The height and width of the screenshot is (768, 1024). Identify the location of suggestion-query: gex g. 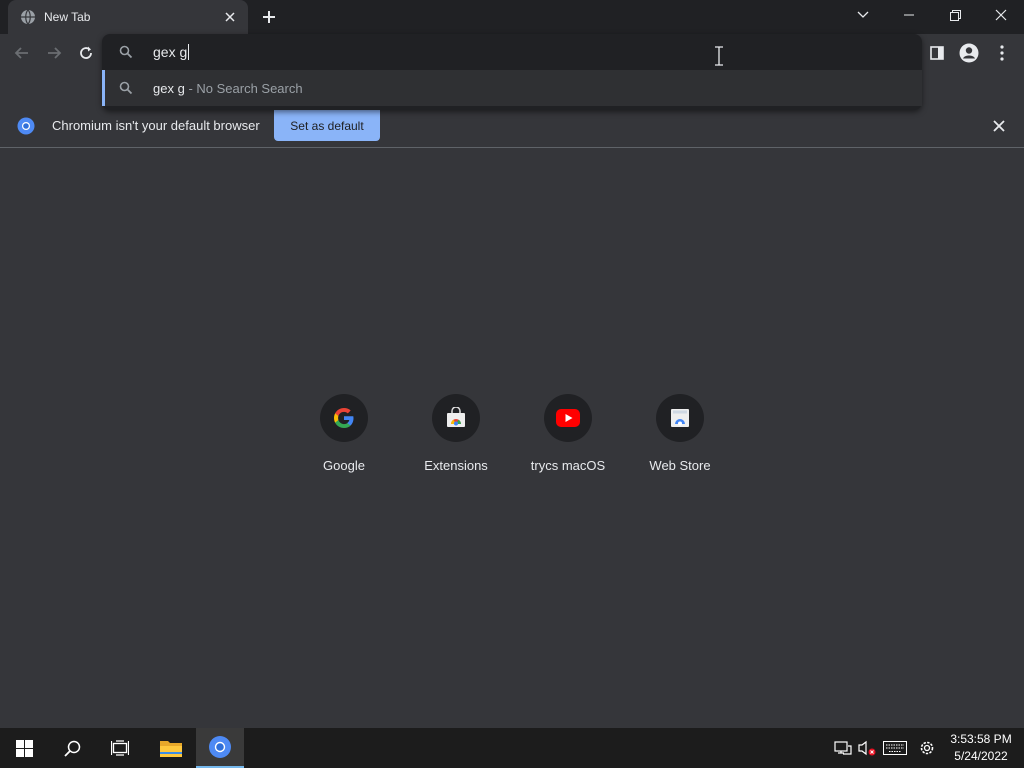
(169, 88).